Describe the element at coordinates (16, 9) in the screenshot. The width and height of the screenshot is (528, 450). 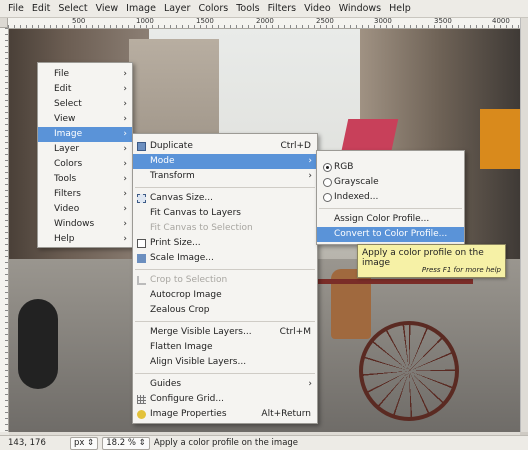
I see `menu-file: File` at that location.